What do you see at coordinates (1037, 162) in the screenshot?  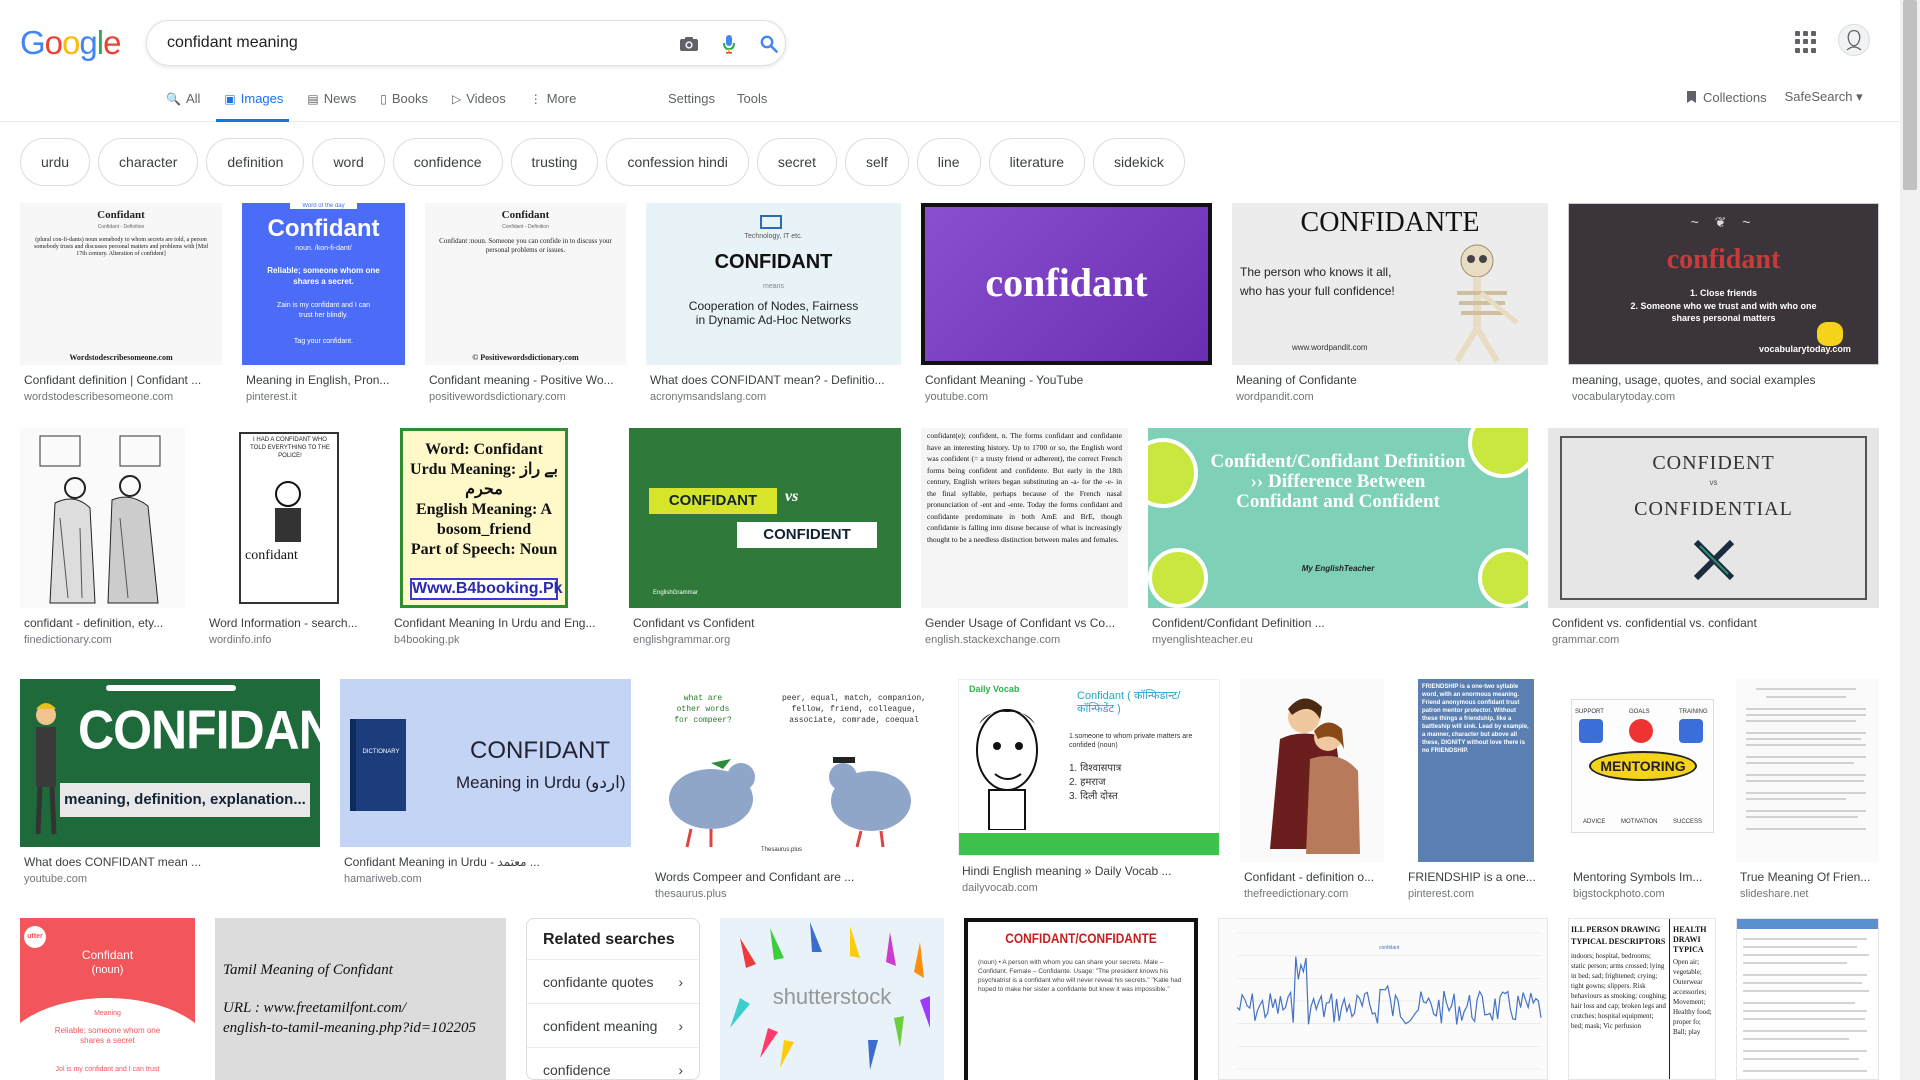 I see `chip-literature: literature` at bounding box center [1037, 162].